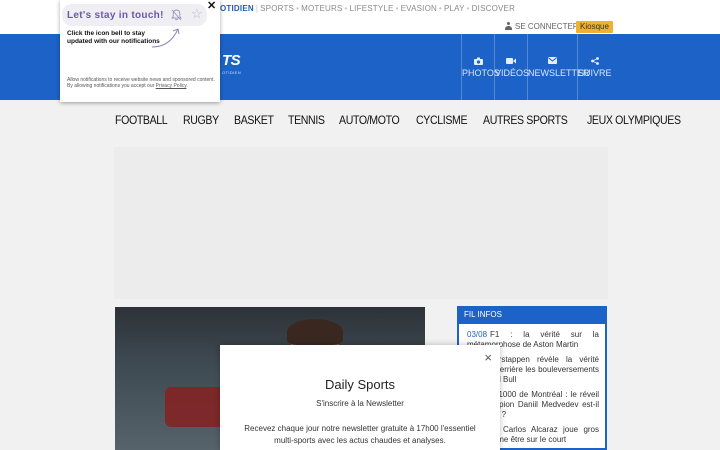  Describe the element at coordinates (552, 61) in the screenshot. I see `envelope-icon` at that location.